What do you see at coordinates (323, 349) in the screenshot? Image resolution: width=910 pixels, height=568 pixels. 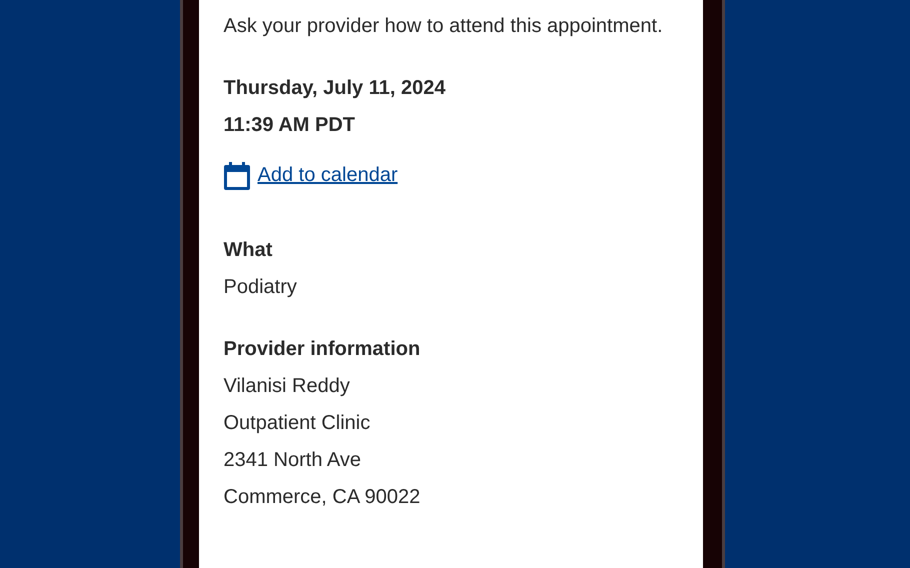 I see `section-heading: Provider information` at bounding box center [323, 349].